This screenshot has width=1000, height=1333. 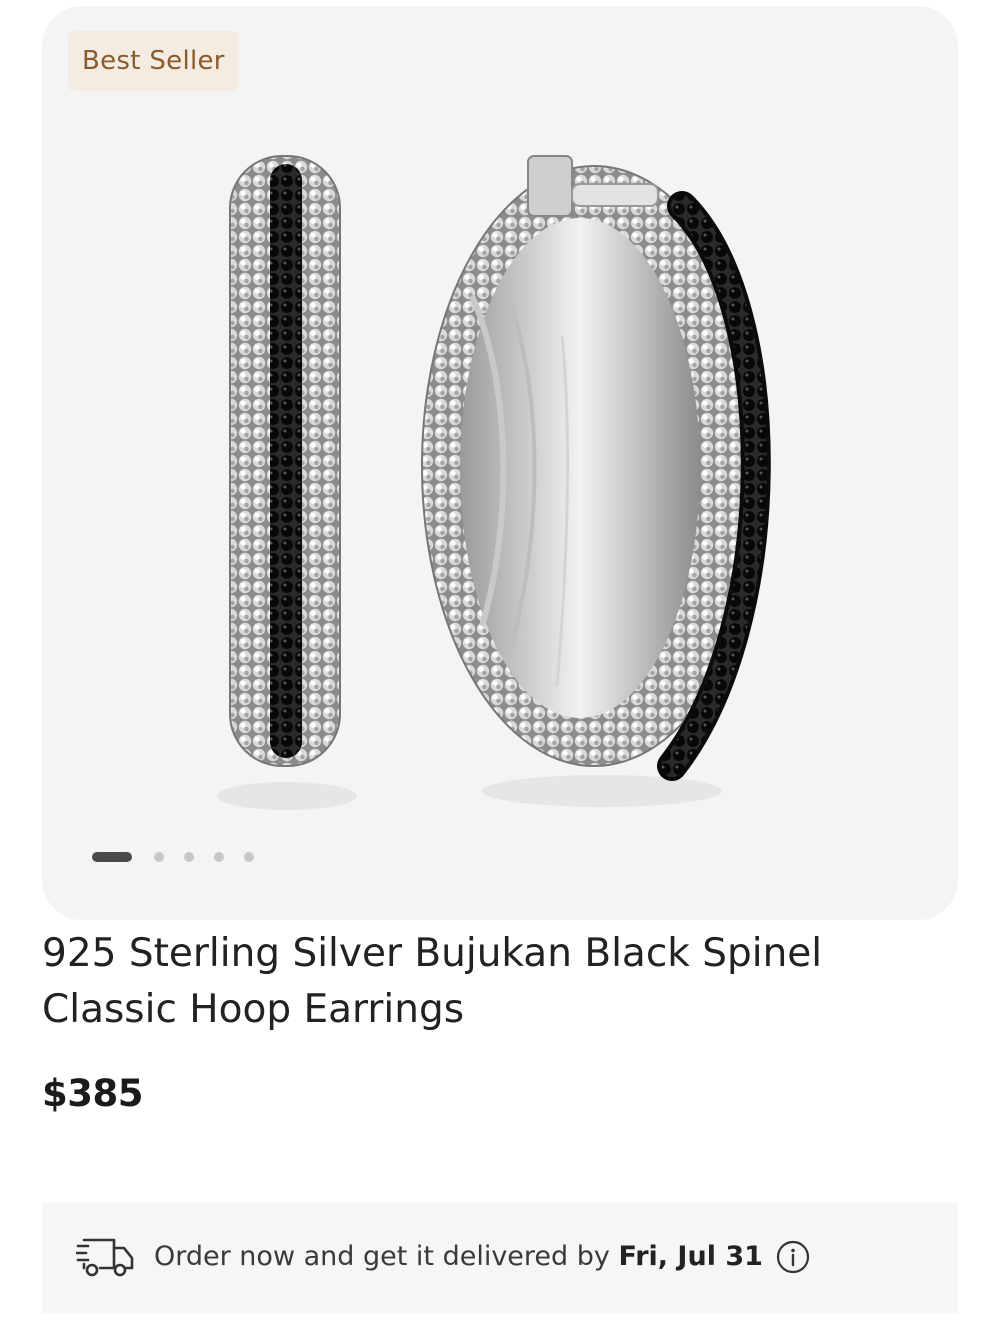 What do you see at coordinates (105, 1257) in the screenshot?
I see `delivery-truck-icon` at bounding box center [105, 1257].